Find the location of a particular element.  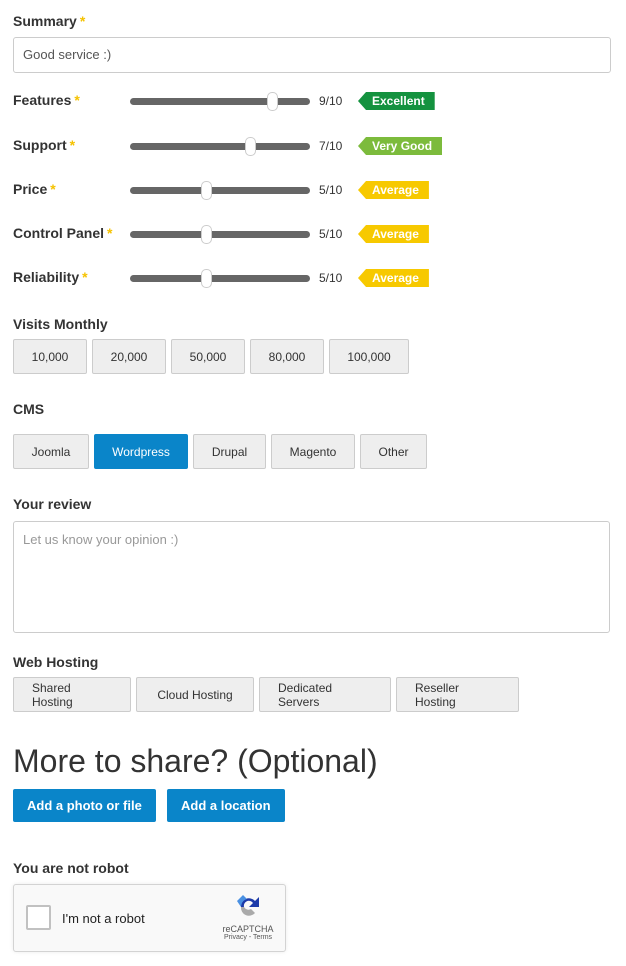

cms-option: Other is located at coordinates (393, 451).